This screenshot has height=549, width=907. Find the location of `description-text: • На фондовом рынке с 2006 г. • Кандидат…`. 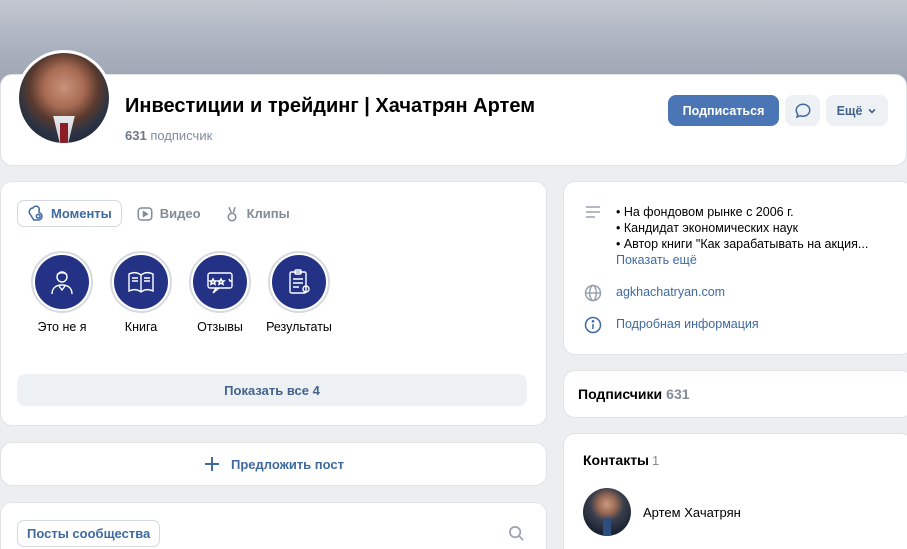

description-text: • На фондовом рынке с 2006 г. • Кандидат… is located at coordinates (742, 236).